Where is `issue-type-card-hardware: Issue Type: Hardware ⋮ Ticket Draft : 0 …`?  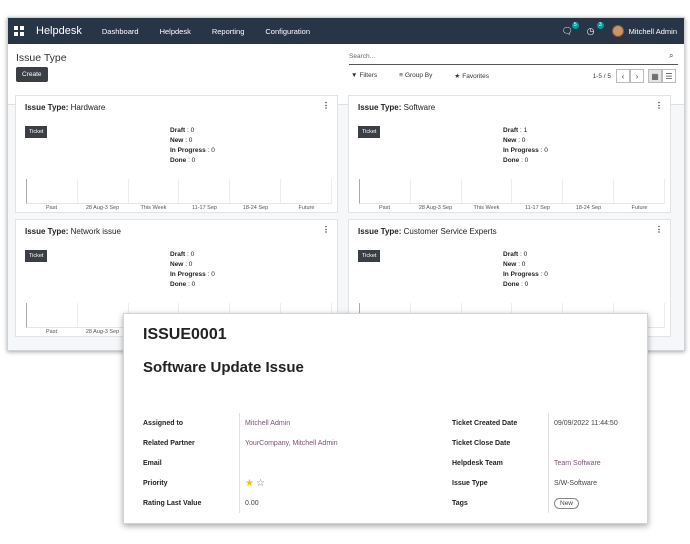 issue-type-card-hardware: Issue Type: Hardware ⋮ Ticket Draft : 0 … is located at coordinates (176, 154).